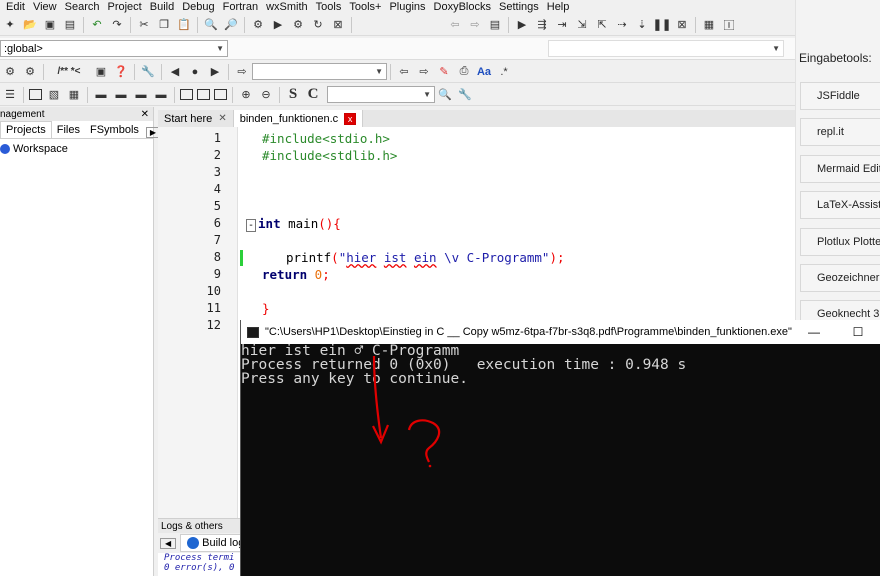 This screenshot has width=880, height=576. I want to click on nav-back-icon: ⇦, so click(455, 25).